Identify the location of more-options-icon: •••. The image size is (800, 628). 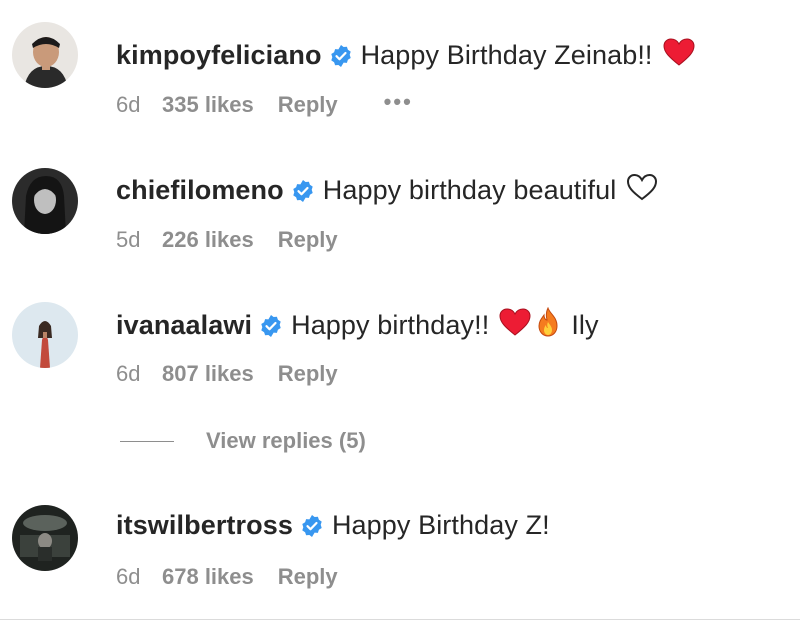
(398, 102).